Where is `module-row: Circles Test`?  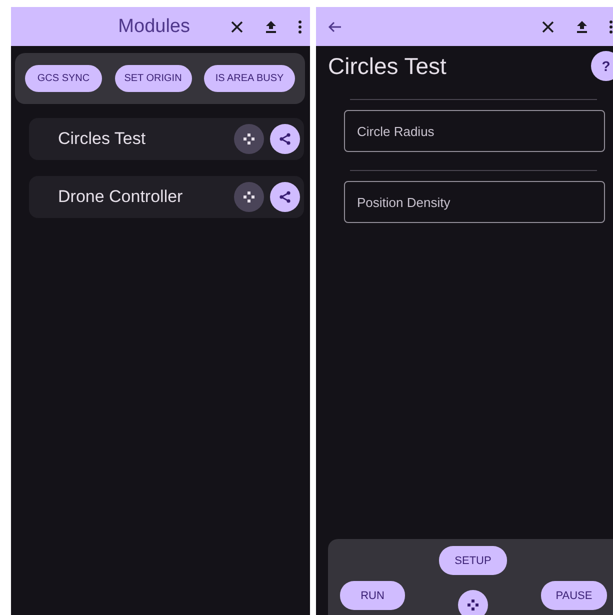
module-row: Circles Test is located at coordinates (166, 139).